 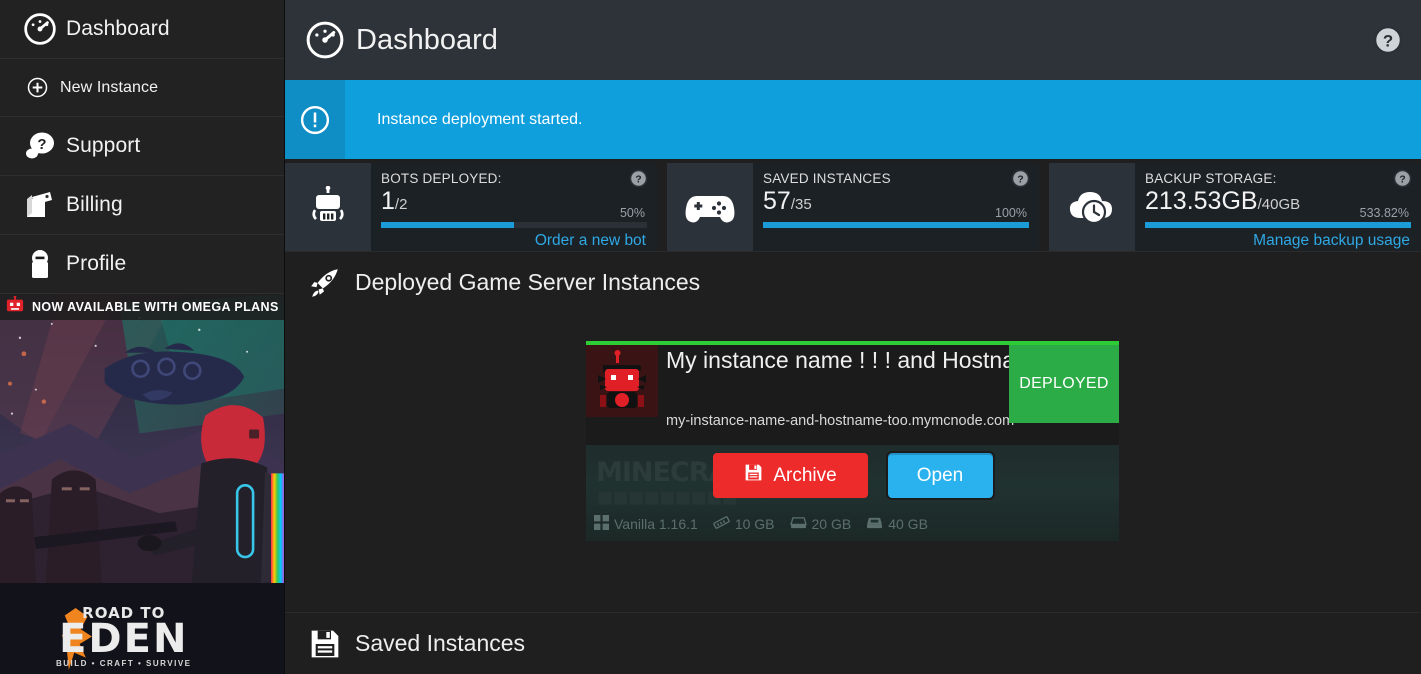 I want to click on spec-text: 20 GB, so click(x=831, y=524).